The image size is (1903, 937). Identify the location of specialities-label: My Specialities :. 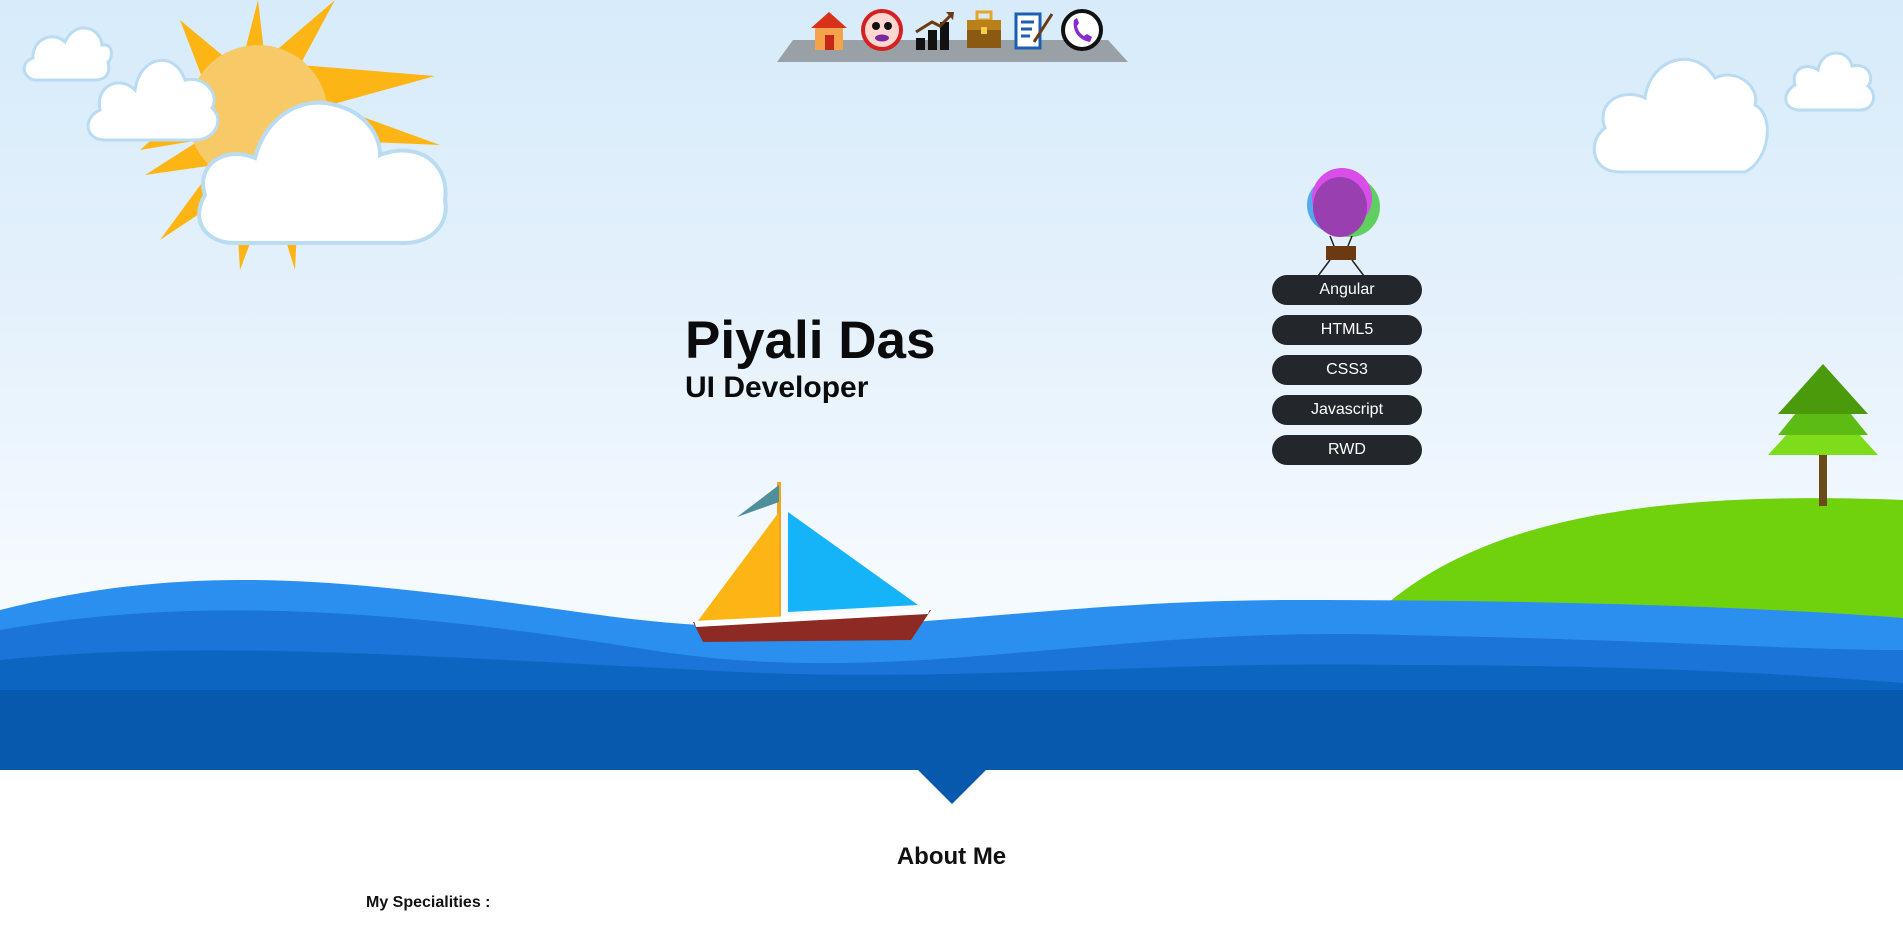
(428, 902).